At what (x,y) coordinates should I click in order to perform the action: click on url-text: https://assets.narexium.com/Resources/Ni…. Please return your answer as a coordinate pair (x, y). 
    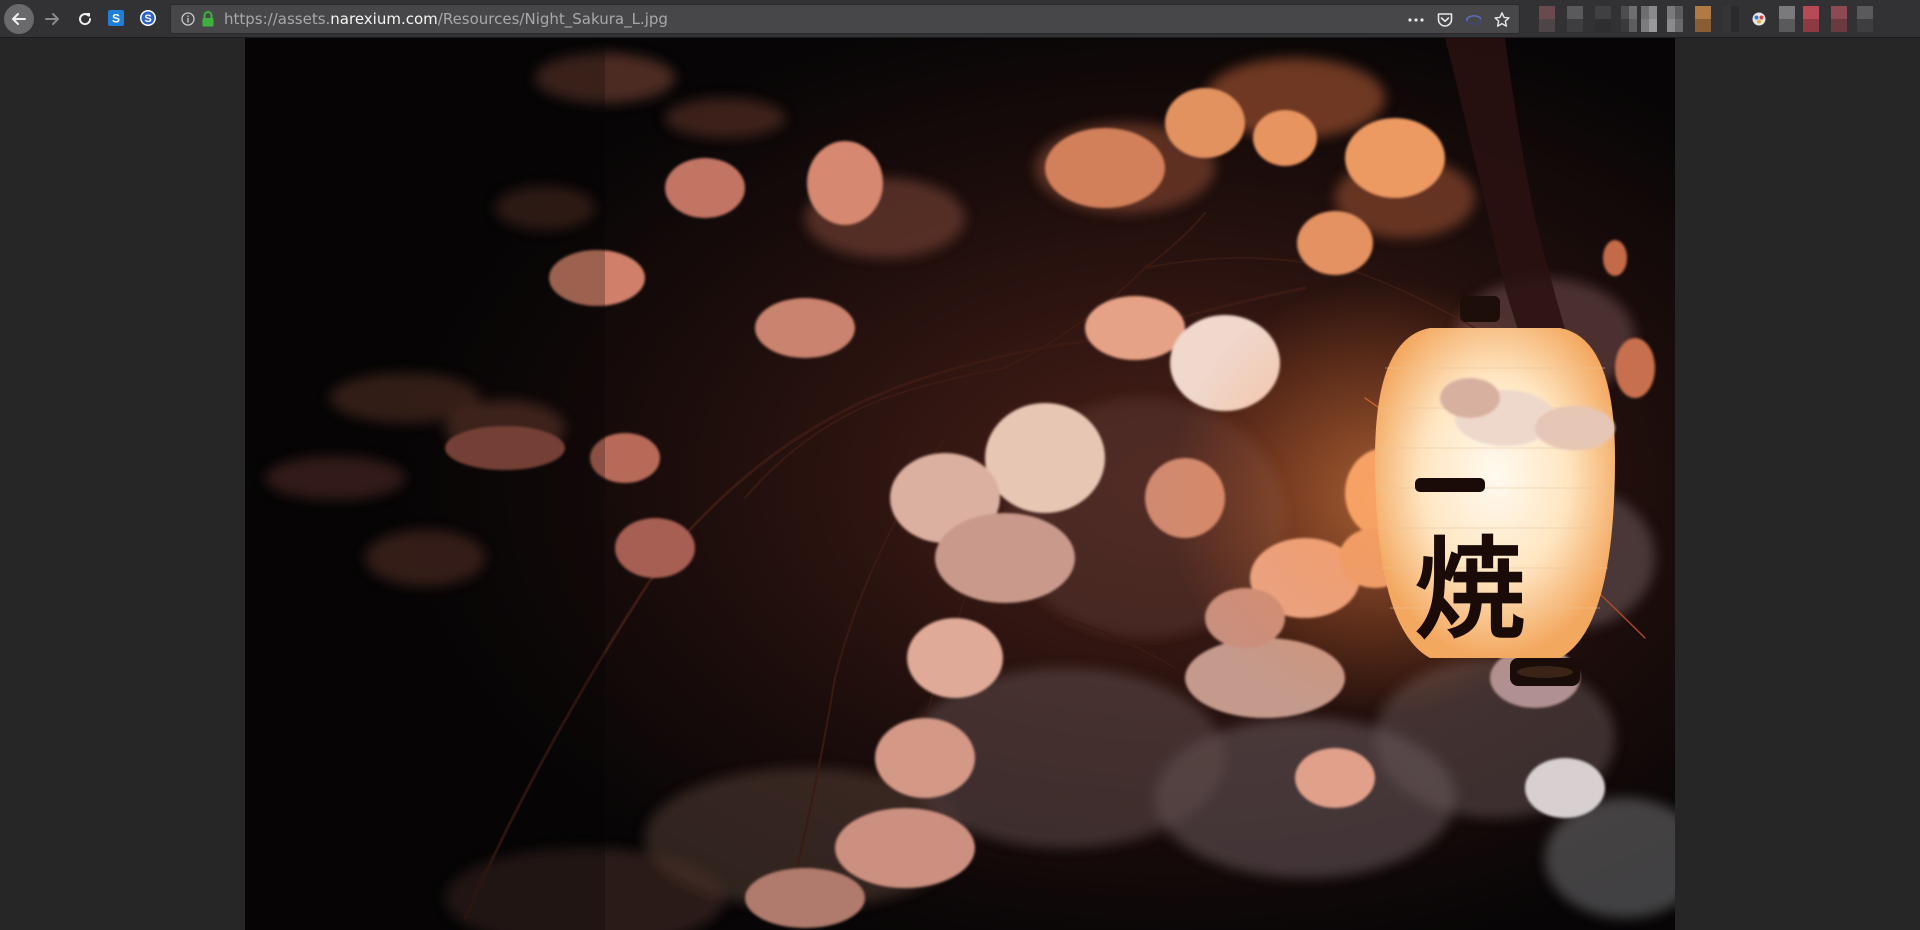
    Looking at the image, I should click on (446, 19).